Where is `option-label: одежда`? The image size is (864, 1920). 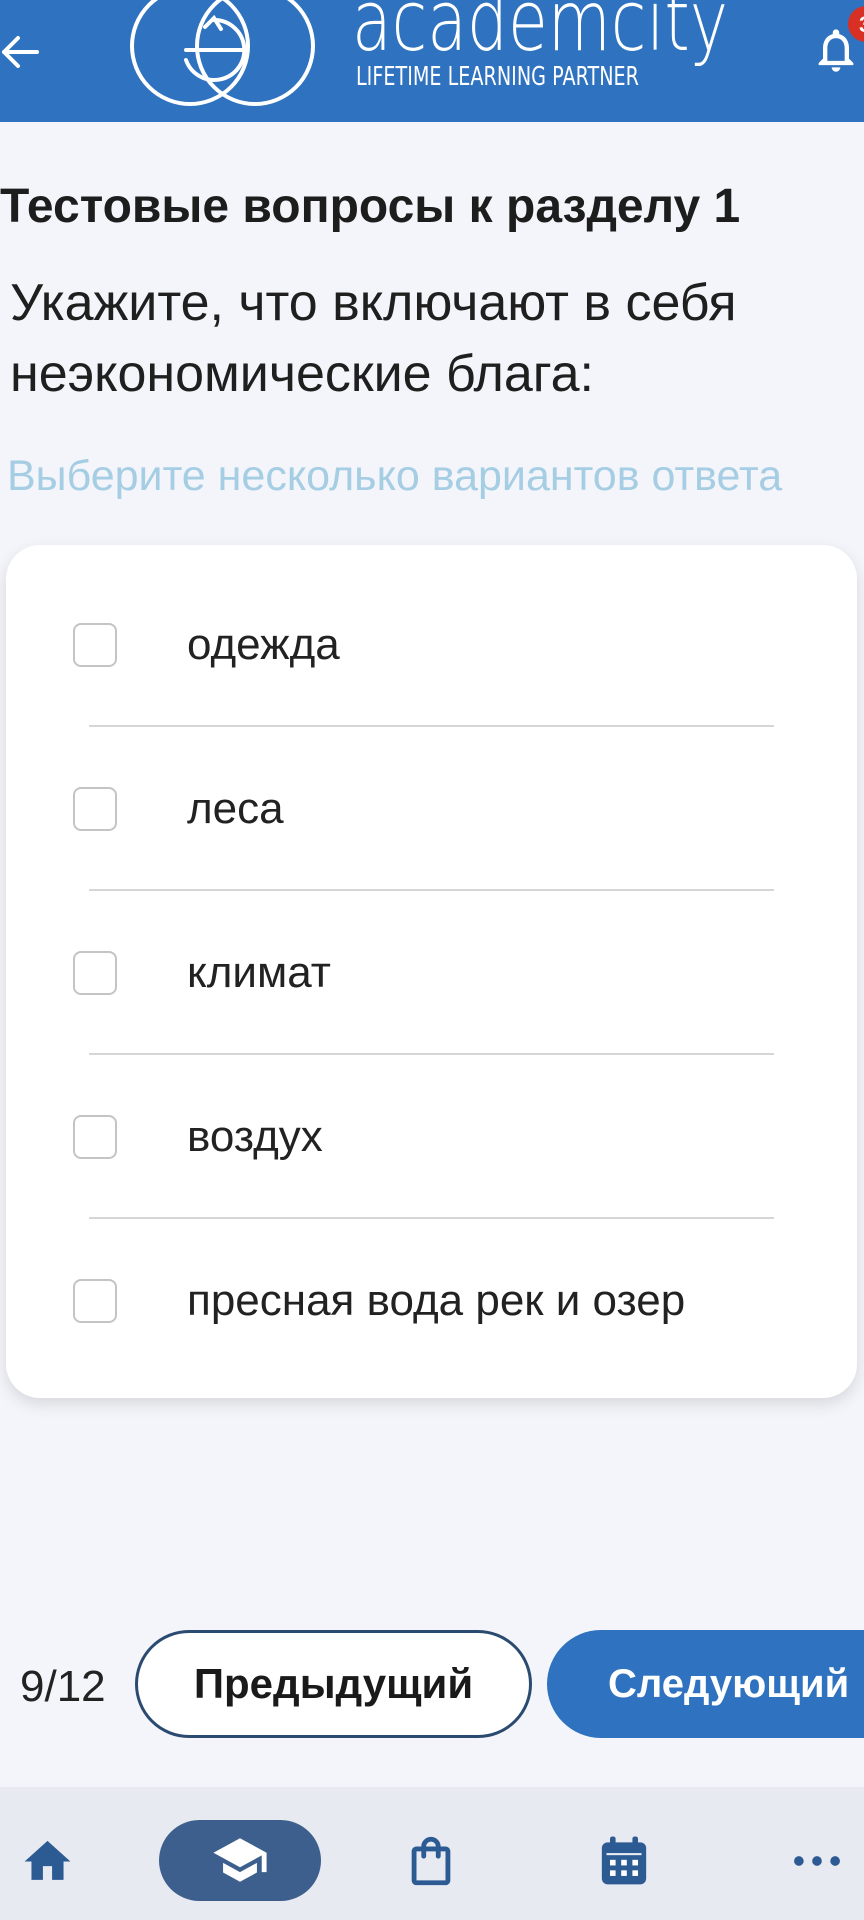
option-label: одежда is located at coordinates (263, 644).